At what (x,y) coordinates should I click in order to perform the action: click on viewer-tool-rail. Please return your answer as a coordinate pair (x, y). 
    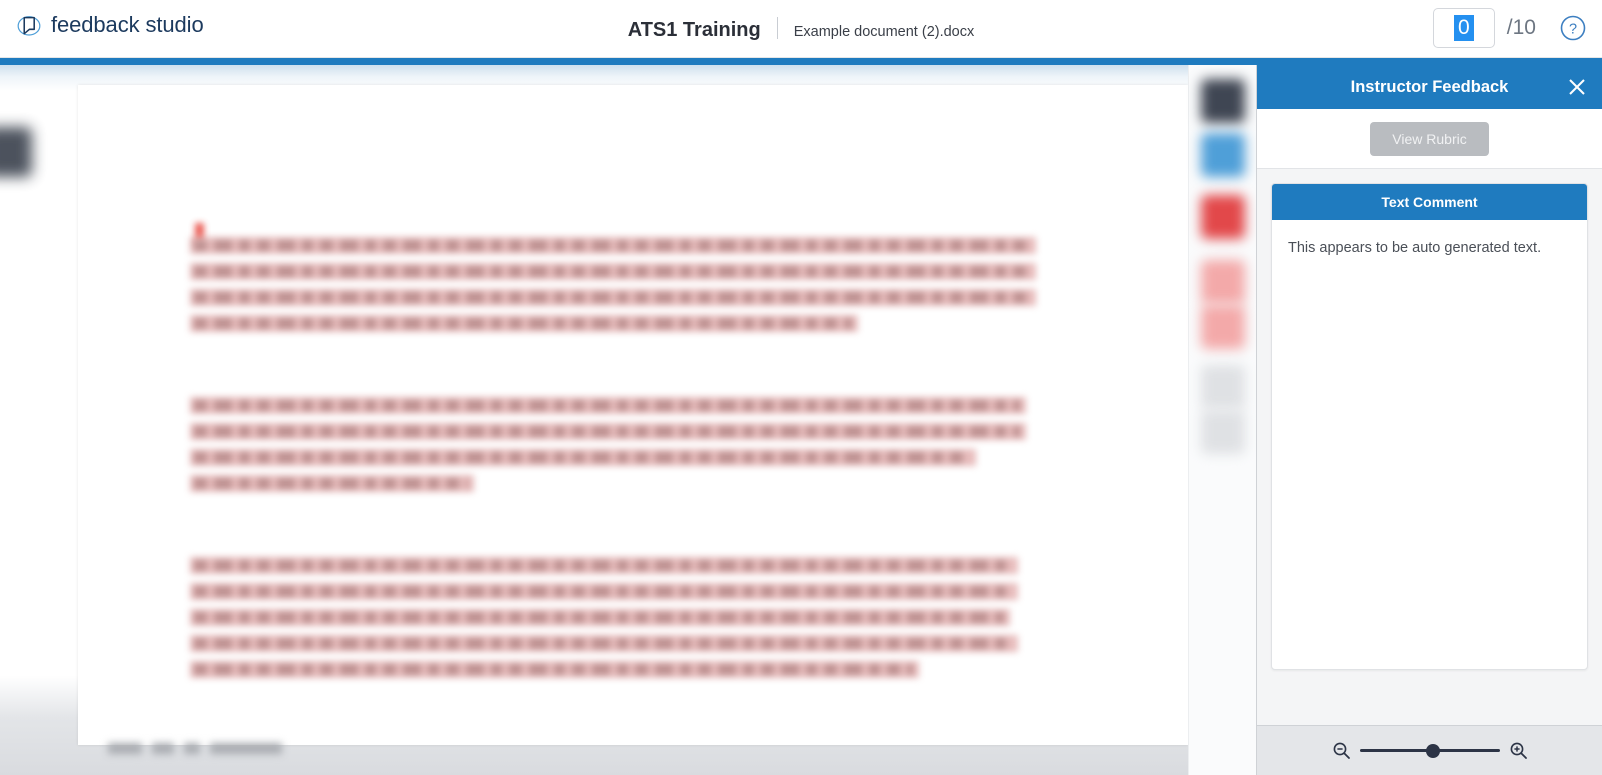
    Looking at the image, I should click on (1222, 420).